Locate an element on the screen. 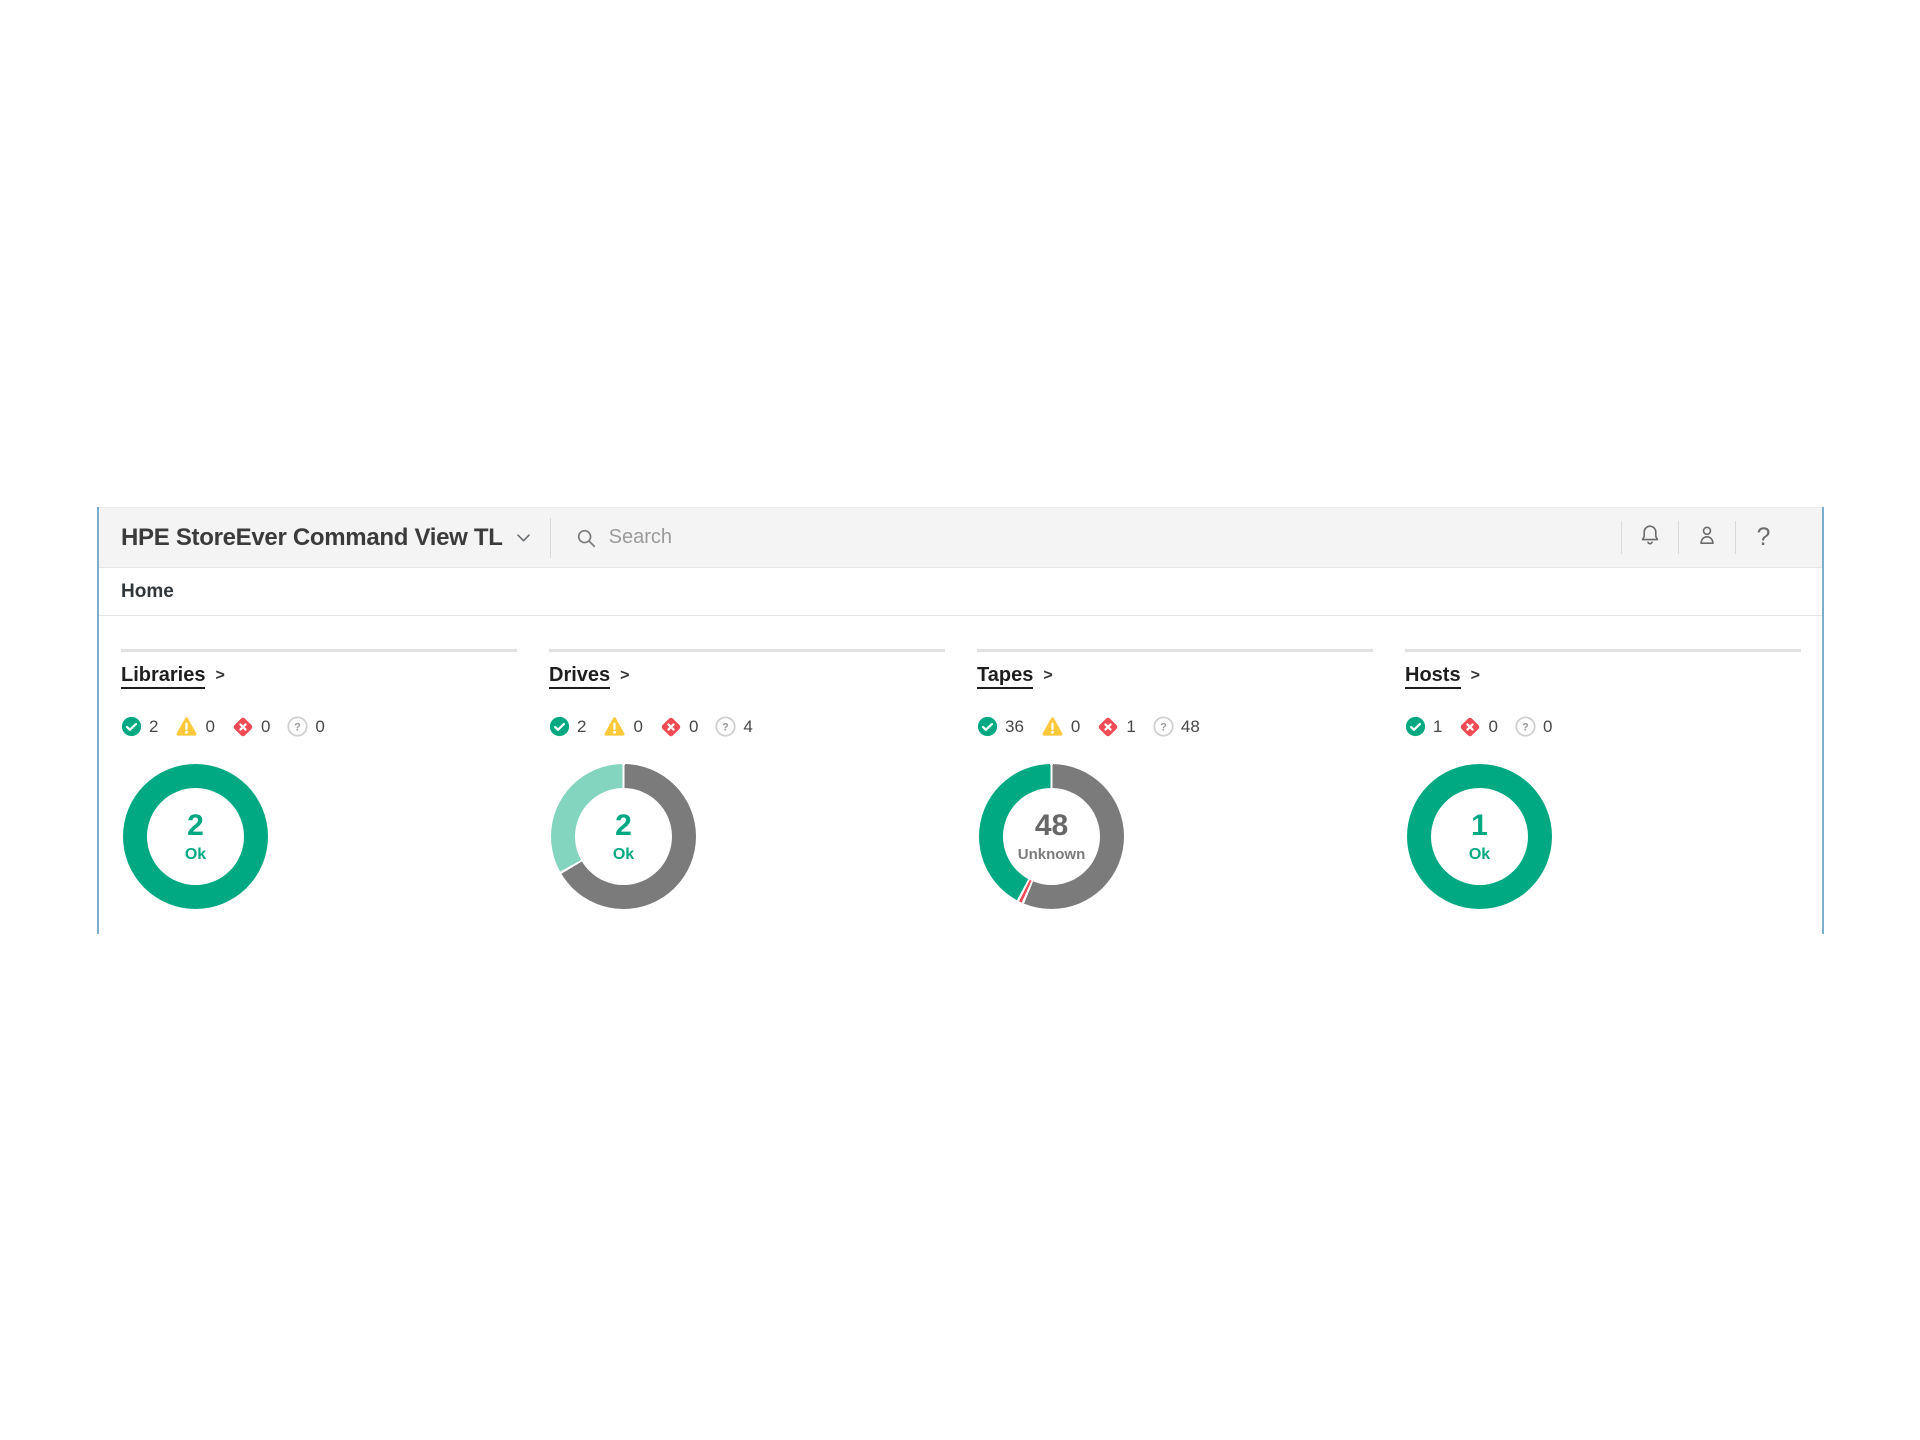  ok-count: 1 is located at coordinates (1438, 726).